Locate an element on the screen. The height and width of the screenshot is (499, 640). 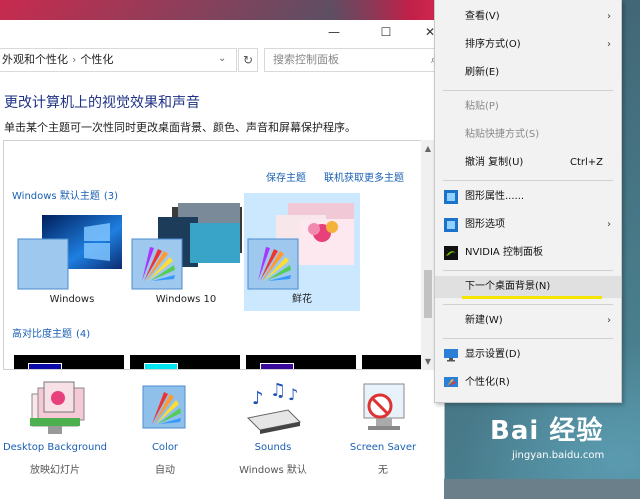
menu-item-paste: 粘贴(P) is located at coordinates (528, 107).